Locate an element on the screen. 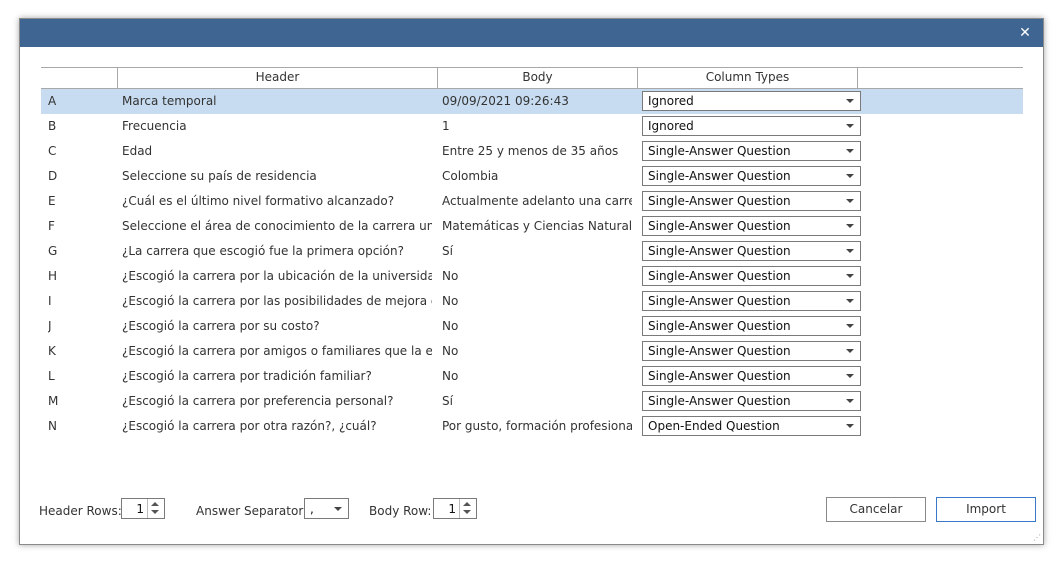 This screenshot has height=564, width=1064. row-letter: F is located at coordinates (51, 226).